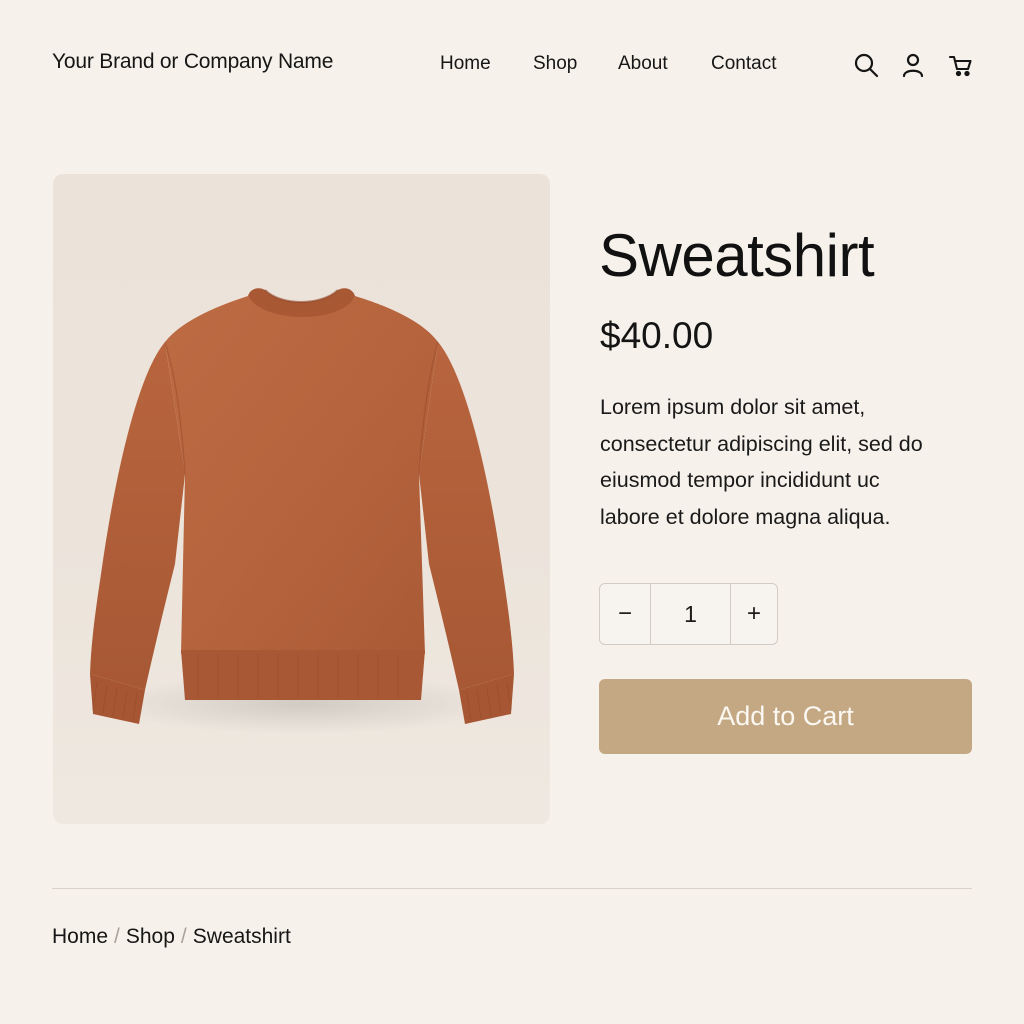 The height and width of the screenshot is (1024, 1024). I want to click on product-price: $40.00, so click(657, 335).